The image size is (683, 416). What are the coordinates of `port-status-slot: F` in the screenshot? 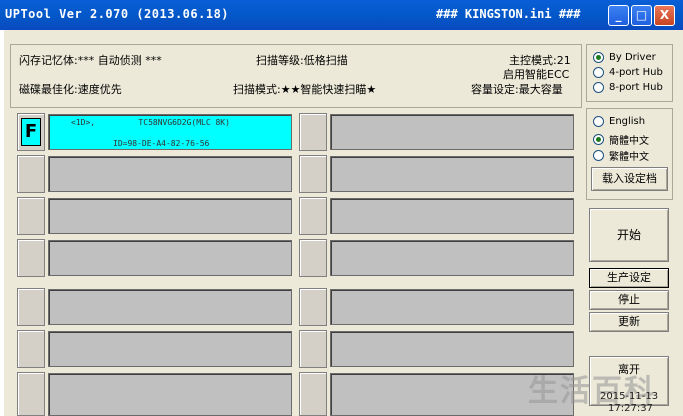 It's located at (31, 132).